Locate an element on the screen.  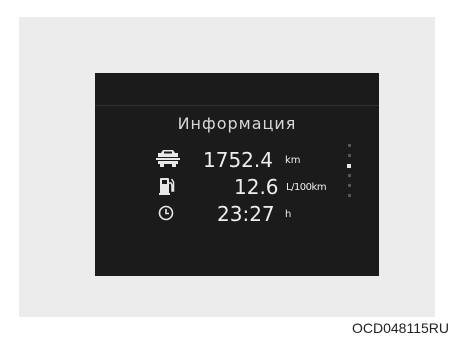
display-title: Информация is located at coordinates (237, 123).